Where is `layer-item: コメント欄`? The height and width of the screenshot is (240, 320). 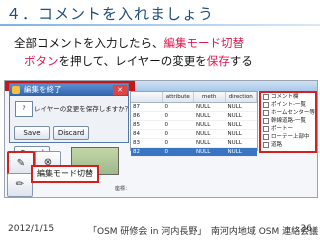 layer-item: コメント欄 is located at coordinates (288, 97).